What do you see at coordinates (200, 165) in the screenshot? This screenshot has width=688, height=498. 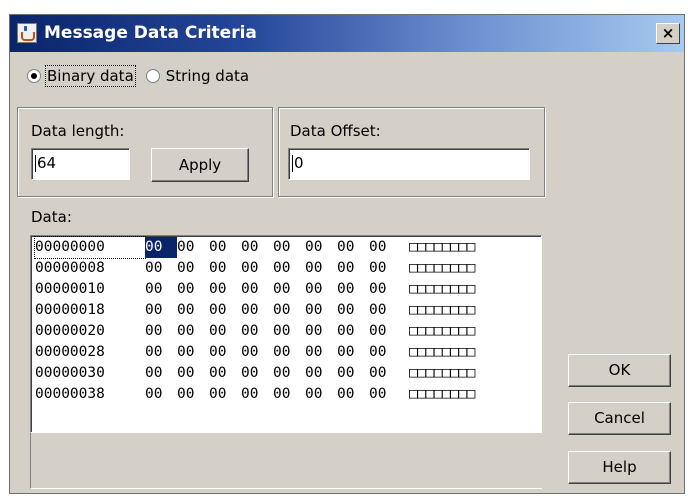 I see `apply-button: Apply` at bounding box center [200, 165].